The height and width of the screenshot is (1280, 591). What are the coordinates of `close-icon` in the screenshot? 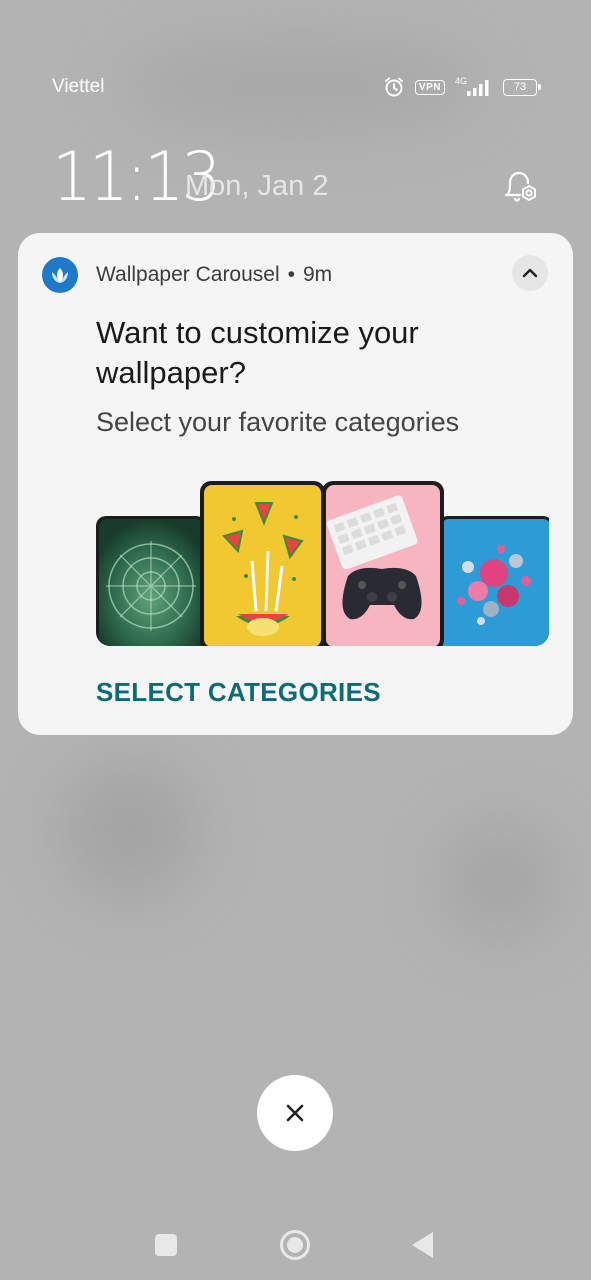 It's located at (295, 1113).